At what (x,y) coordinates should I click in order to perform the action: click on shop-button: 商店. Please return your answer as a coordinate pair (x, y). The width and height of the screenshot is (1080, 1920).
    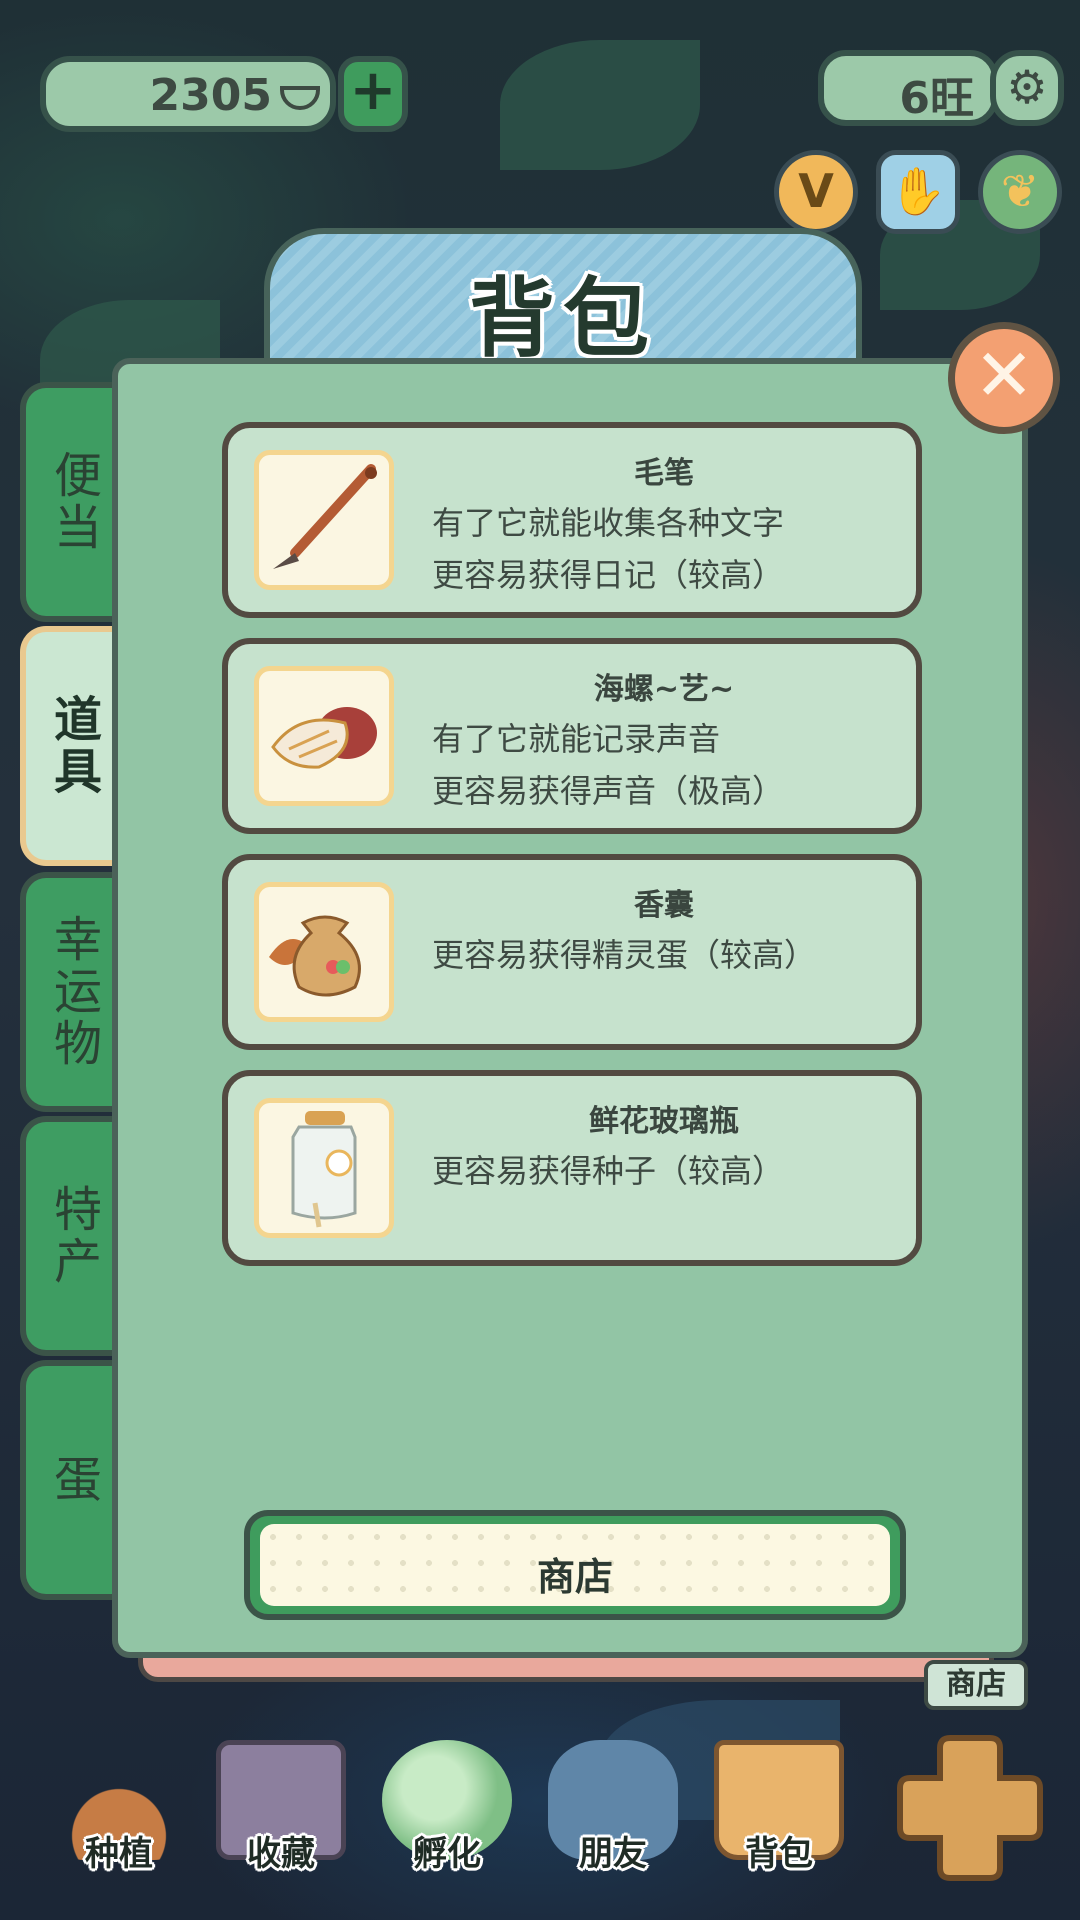
    Looking at the image, I should click on (575, 1565).